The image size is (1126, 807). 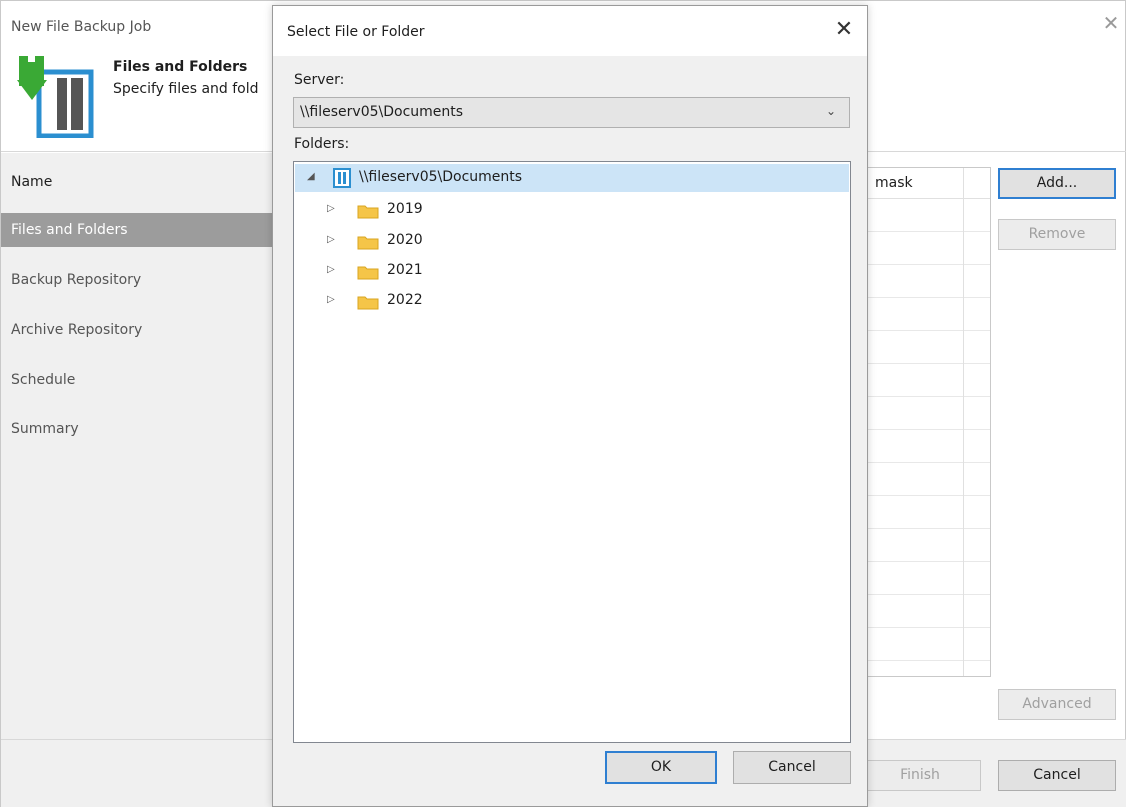 What do you see at coordinates (572, 301) in the screenshot?
I see `tree-node-folder: ▷ 2022` at bounding box center [572, 301].